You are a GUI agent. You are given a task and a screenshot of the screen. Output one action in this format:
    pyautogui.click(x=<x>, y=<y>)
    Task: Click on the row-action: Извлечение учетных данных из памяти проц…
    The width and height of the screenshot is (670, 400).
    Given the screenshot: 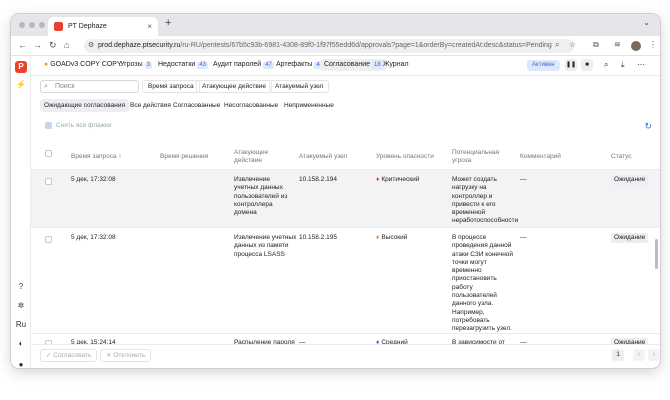 What is the action you would take?
    pyautogui.click(x=265, y=246)
    